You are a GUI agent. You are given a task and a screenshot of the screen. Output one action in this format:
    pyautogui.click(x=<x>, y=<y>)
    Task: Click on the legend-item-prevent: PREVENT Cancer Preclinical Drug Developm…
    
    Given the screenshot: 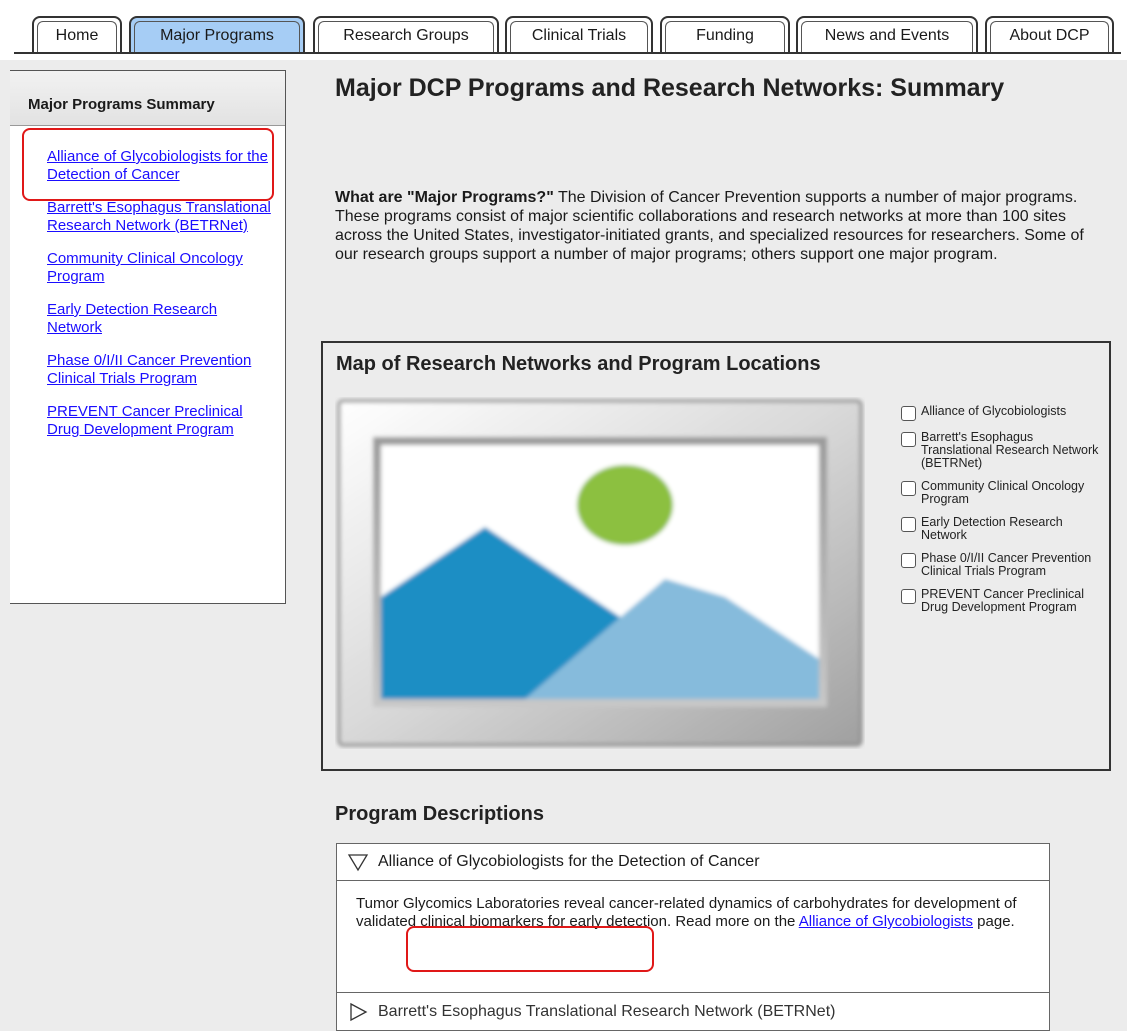 What is the action you would take?
    pyautogui.click(x=1001, y=601)
    